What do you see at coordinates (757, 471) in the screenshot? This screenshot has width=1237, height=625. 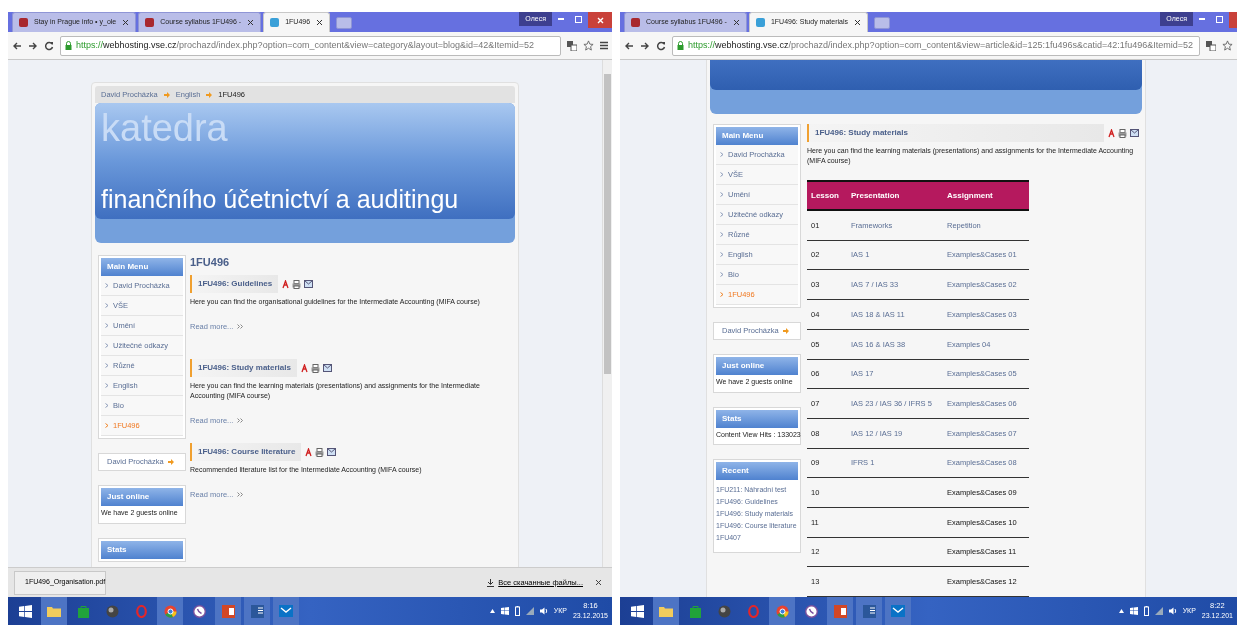 I see `module-header: Recent` at bounding box center [757, 471].